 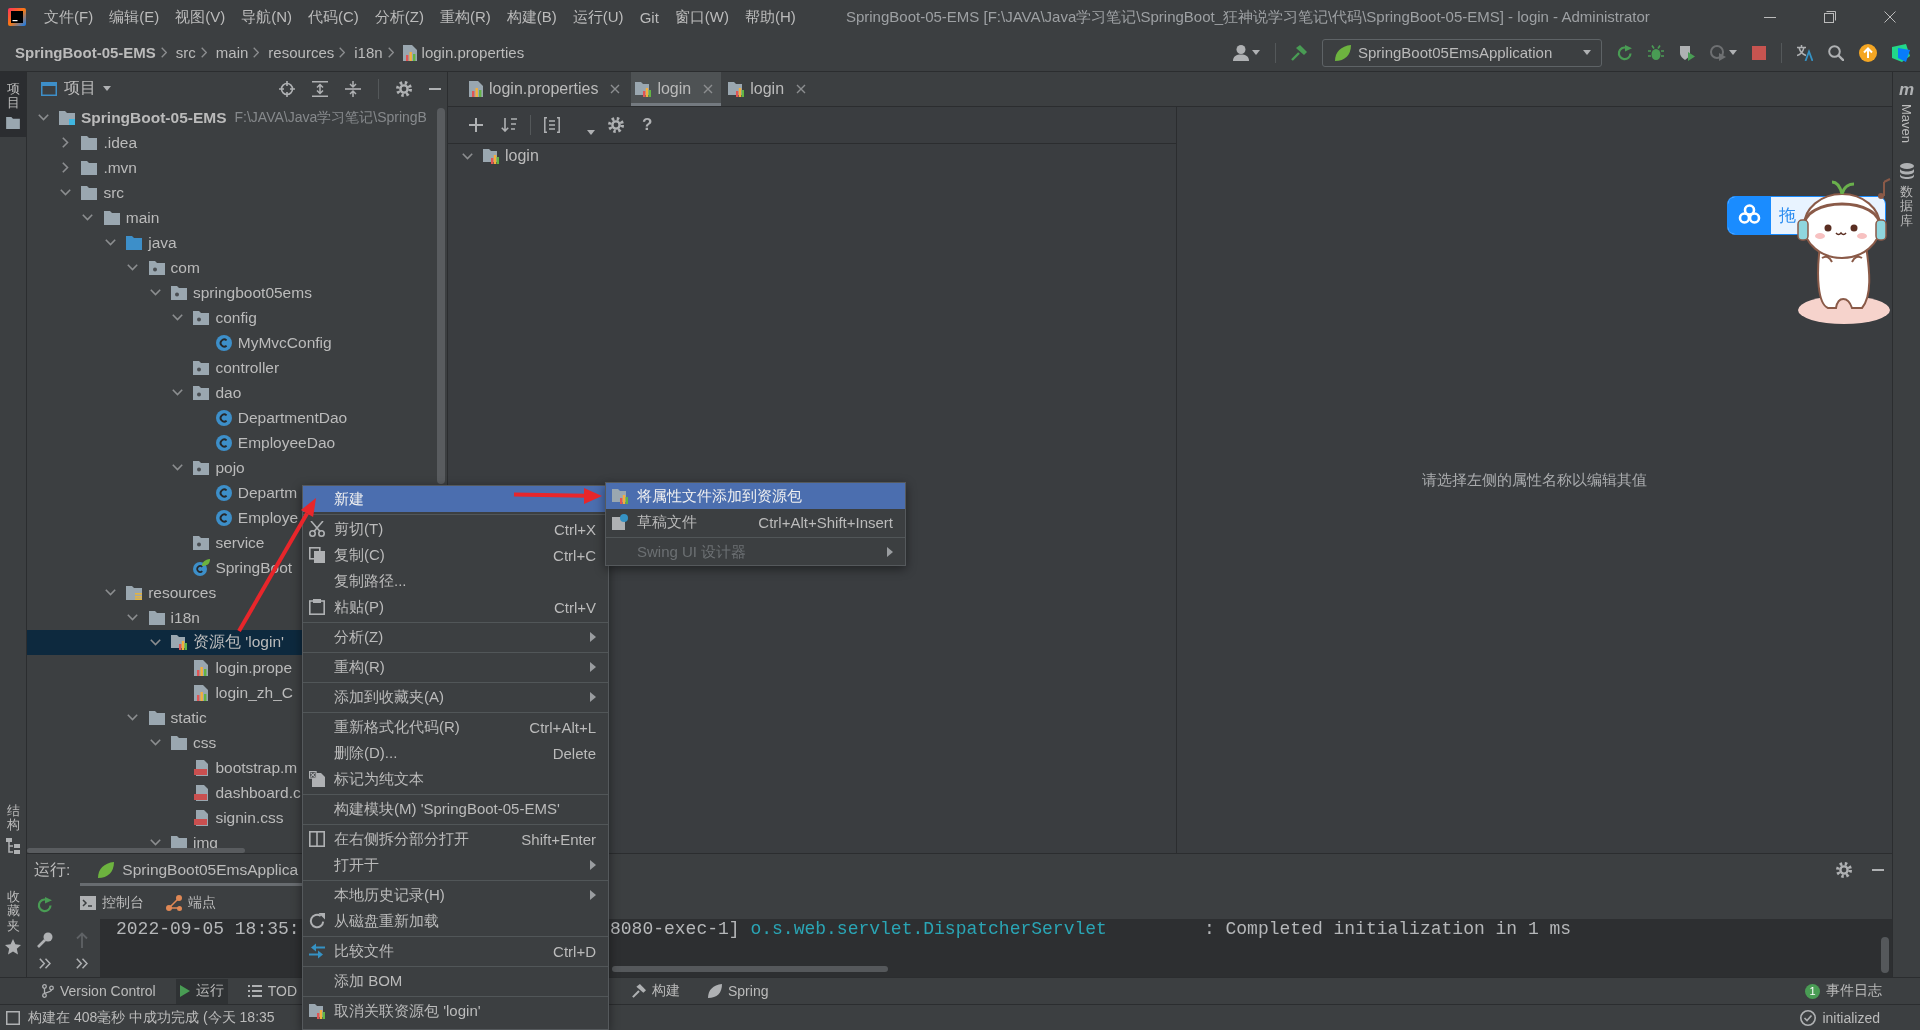 I want to click on tree-item: dao, so click(x=205, y=392).